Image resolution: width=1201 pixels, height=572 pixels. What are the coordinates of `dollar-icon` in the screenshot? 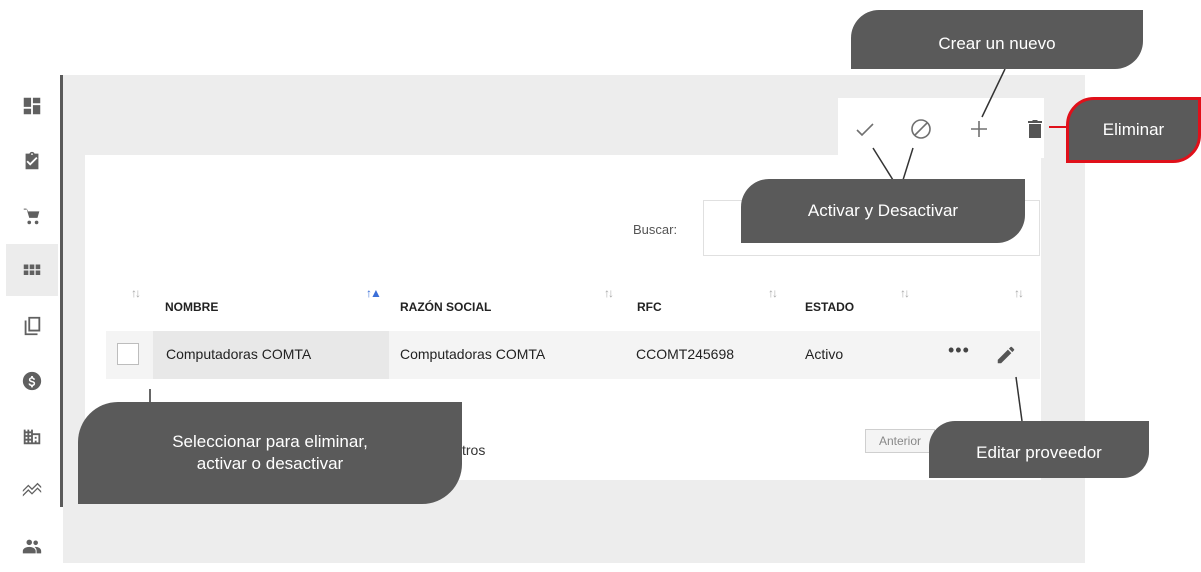 It's located at (32, 381).